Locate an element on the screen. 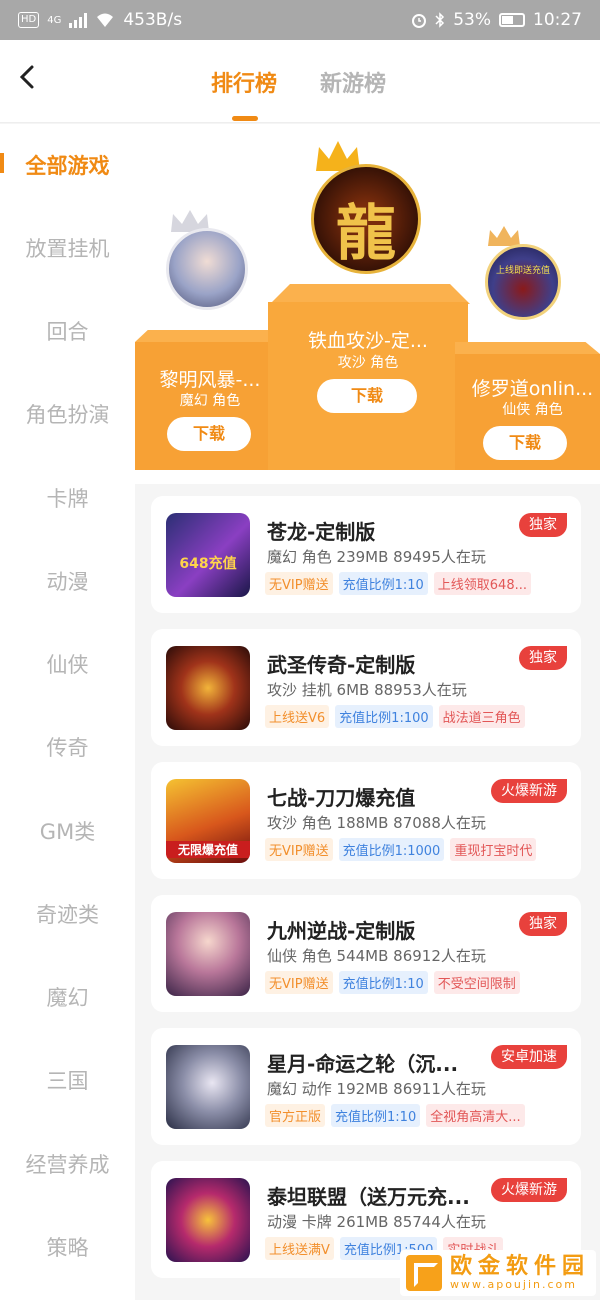 Image resolution: width=600 pixels, height=1300 pixels. signal-icon is located at coordinates (78, 20).